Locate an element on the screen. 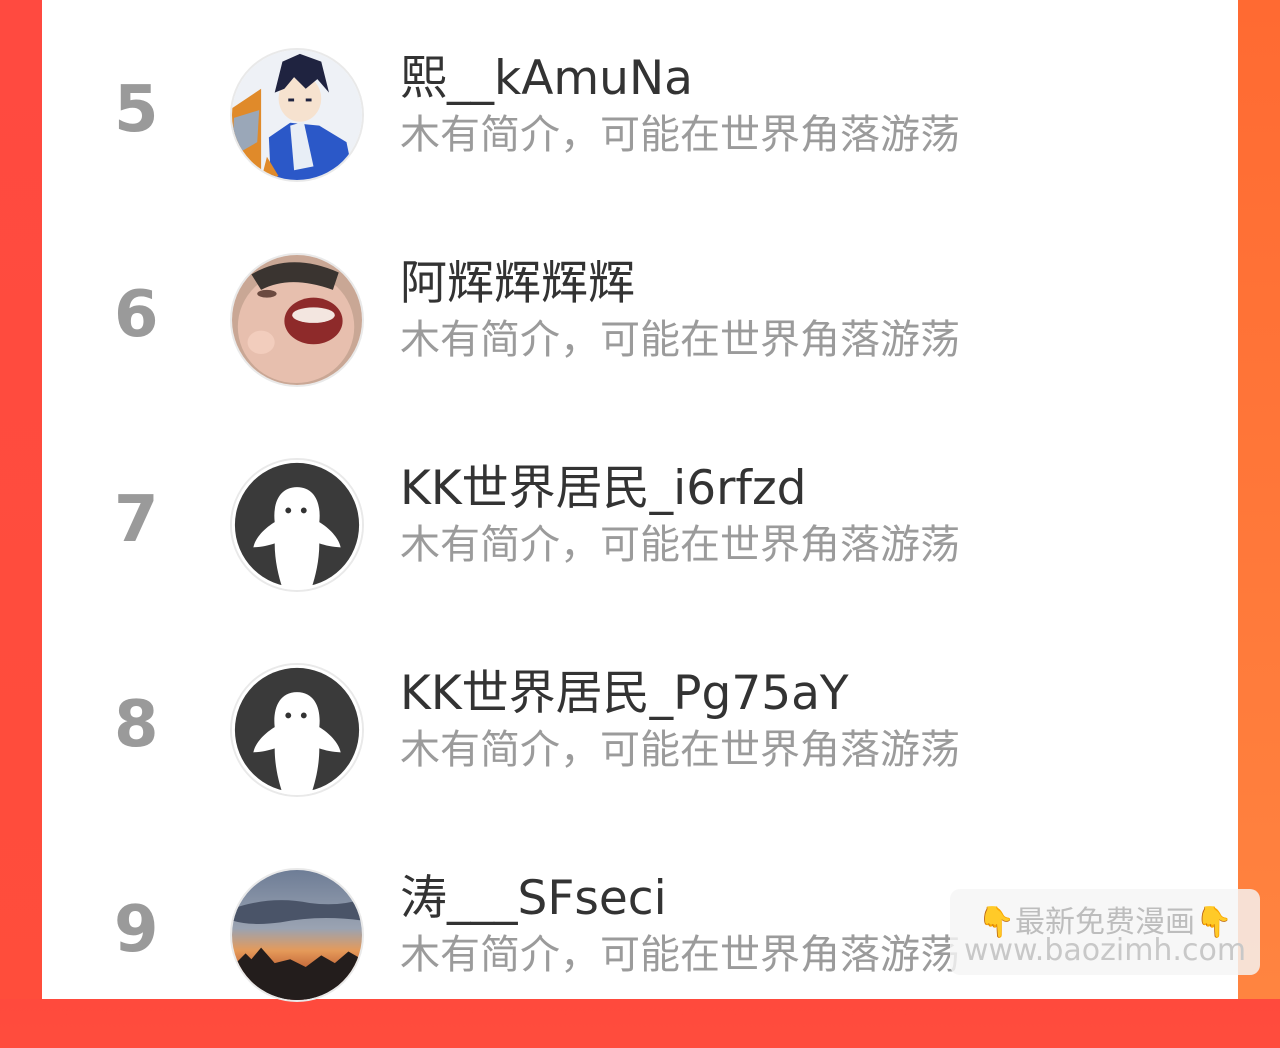  user-name: 阿辉辉辉辉 is located at coordinates (517, 283).